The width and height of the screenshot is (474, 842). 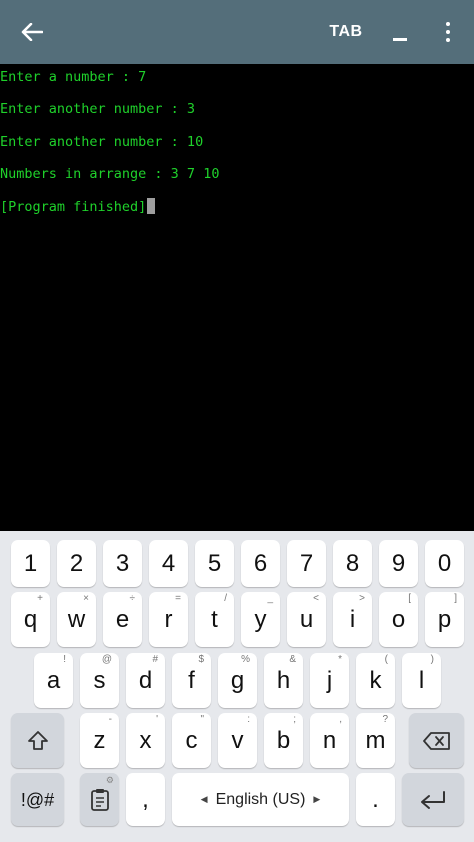 What do you see at coordinates (398, 563) in the screenshot?
I see `key-9: 9` at bounding box center [398, 563].